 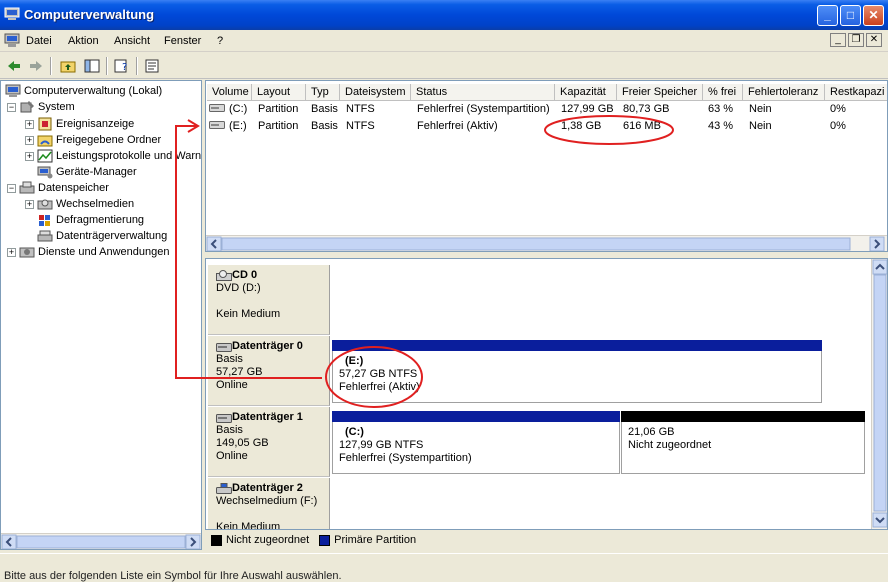 I want to click on event-viewer-icon, so click(x=45, y=124).